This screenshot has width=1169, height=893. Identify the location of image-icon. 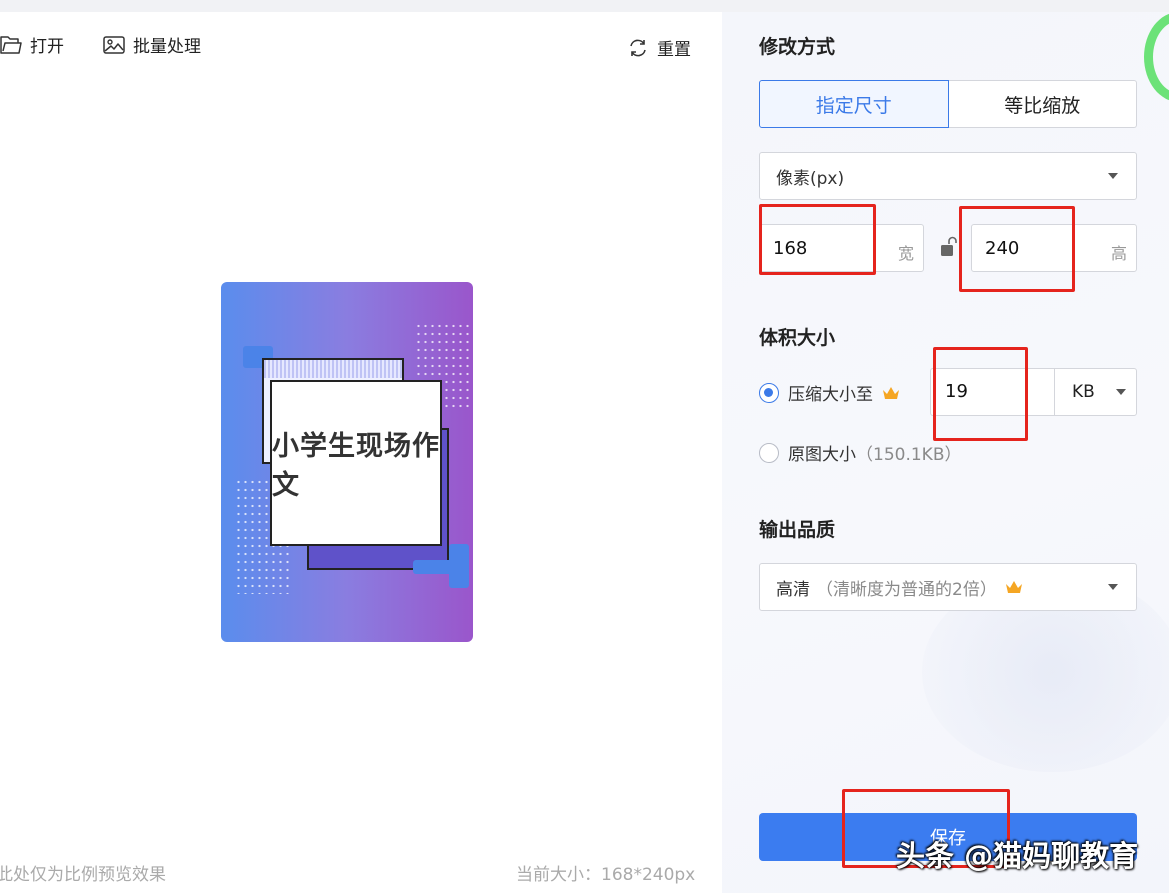
(114, 44).